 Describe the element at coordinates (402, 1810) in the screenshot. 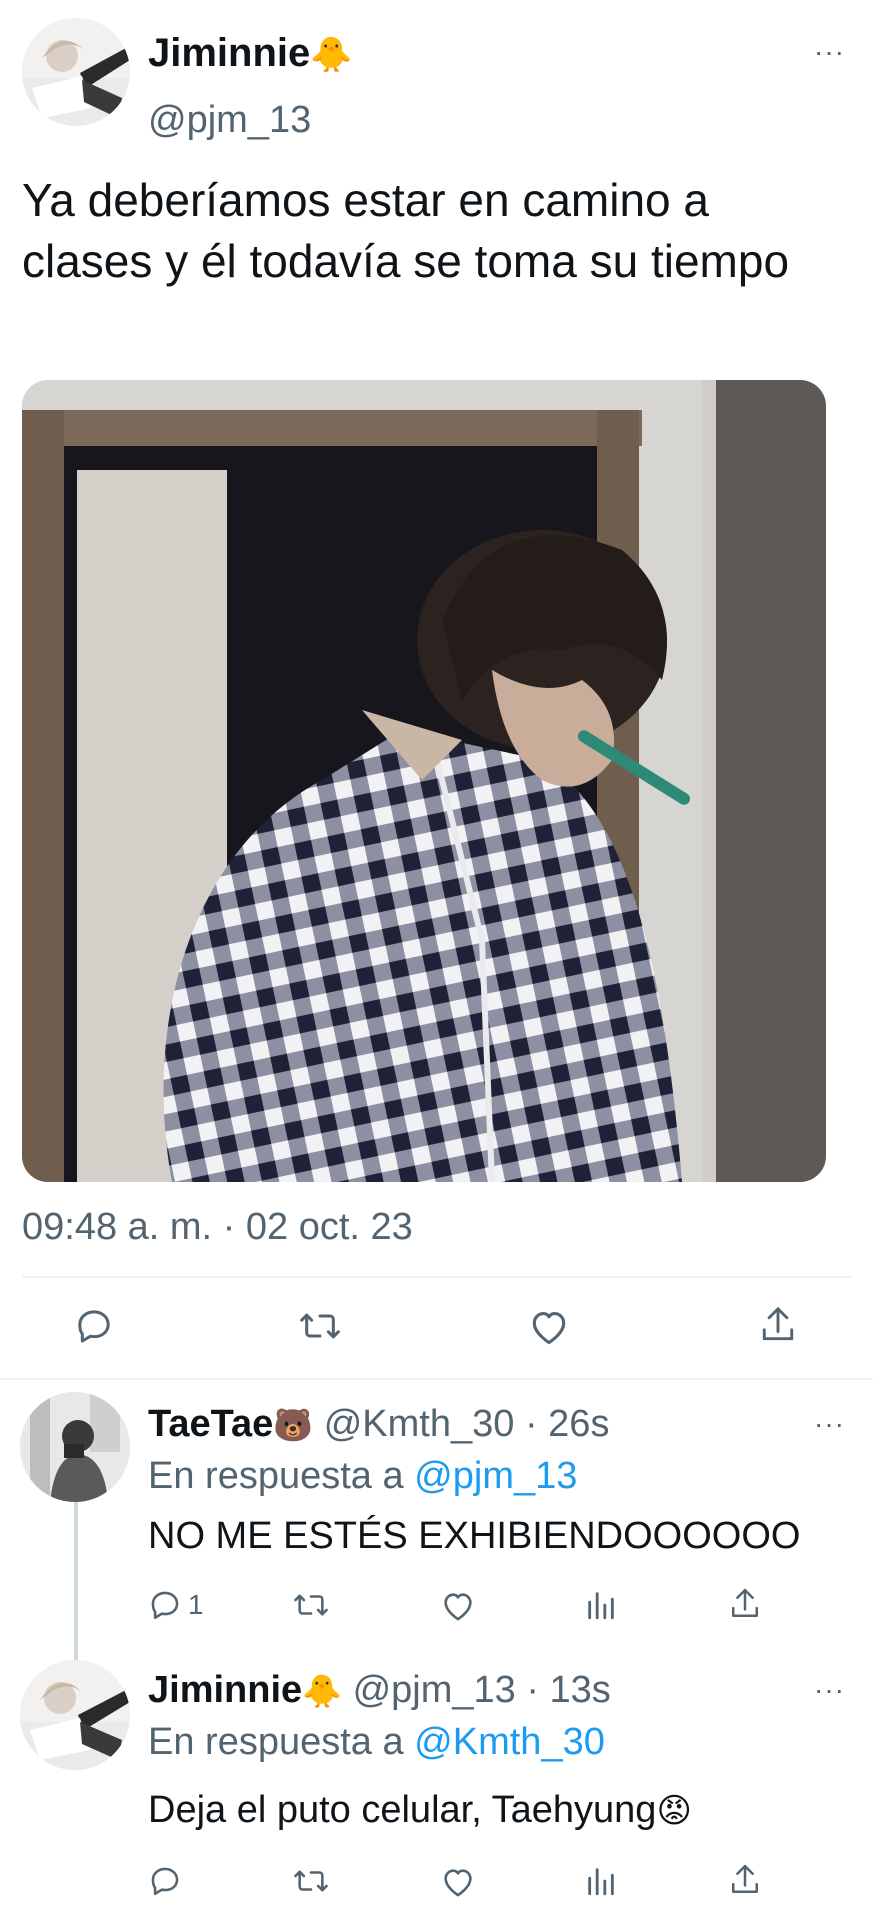

I see `reply-text-content: Deja el puto celular, Taehyung` at that location.